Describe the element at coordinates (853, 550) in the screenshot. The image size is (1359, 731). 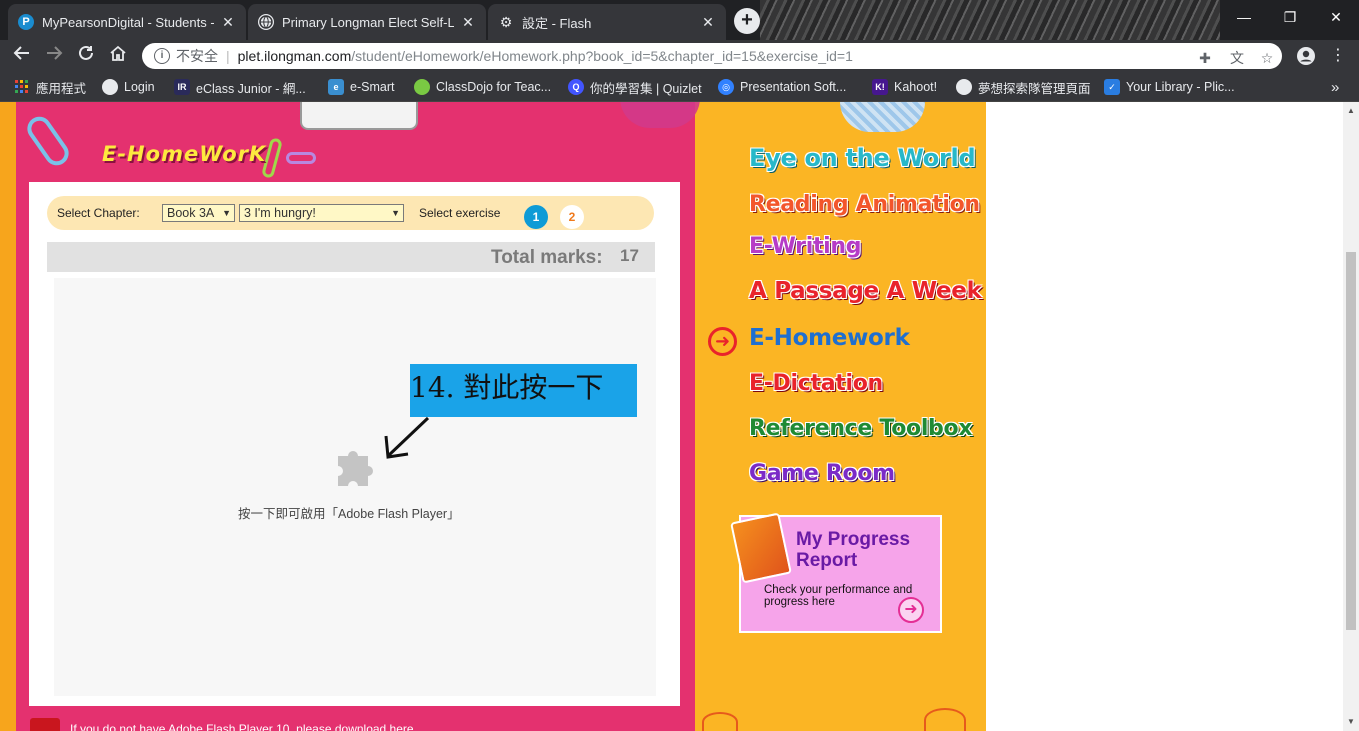
I see `progress-report-title: My Progress Report` at that location.